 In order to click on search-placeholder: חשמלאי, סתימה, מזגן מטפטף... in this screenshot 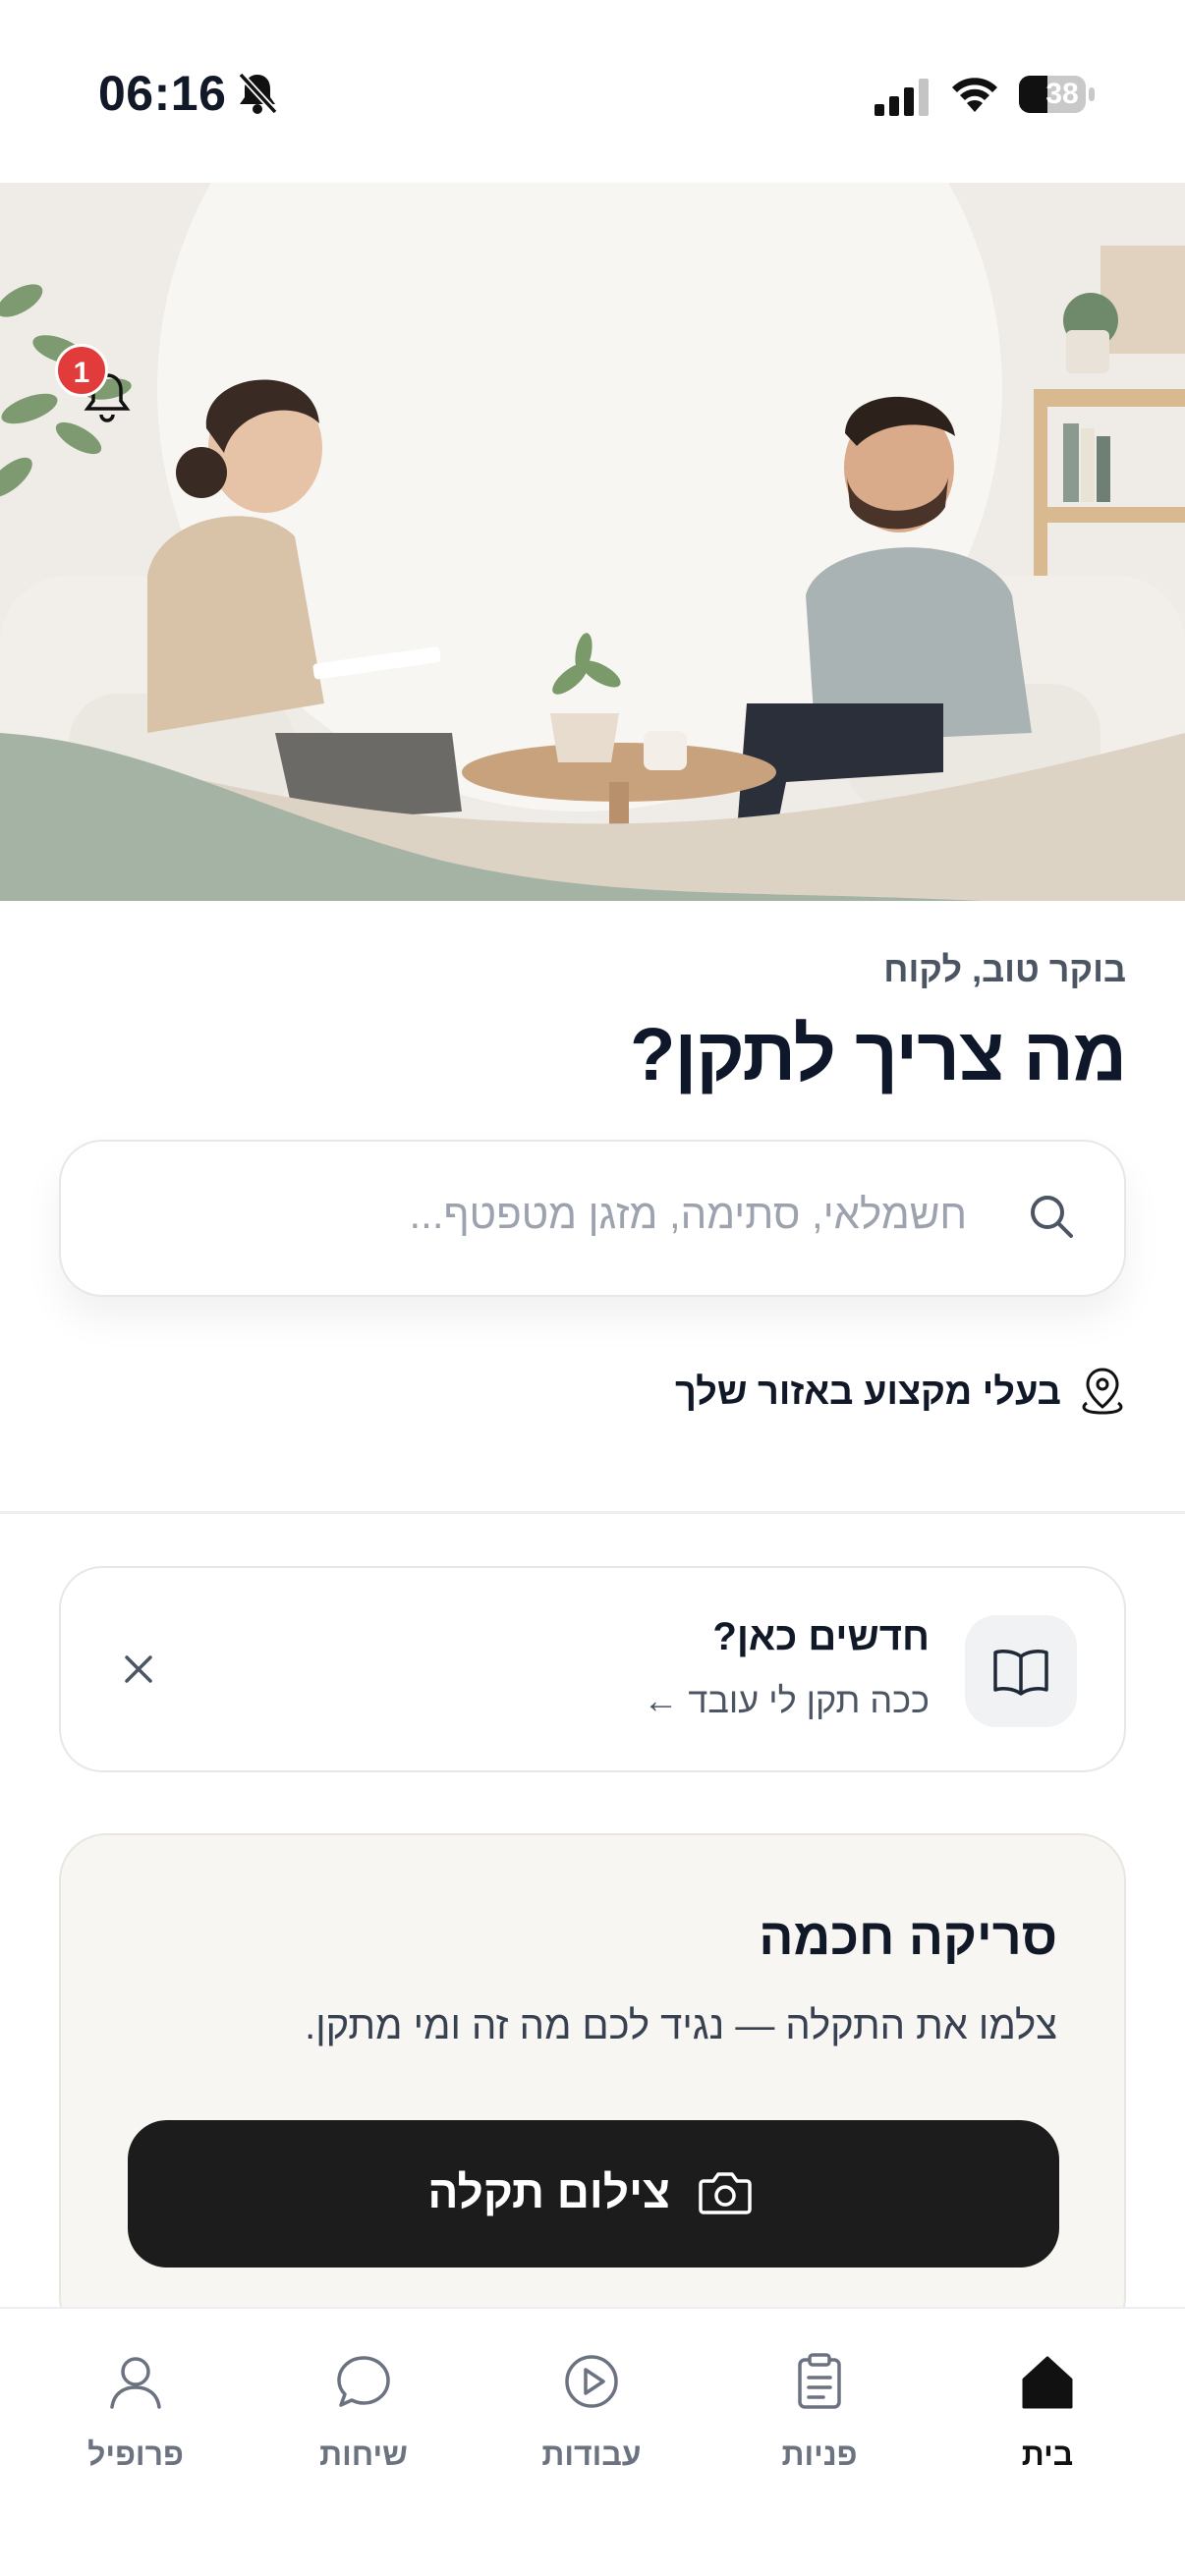, I will do `click(689, 1214)`.